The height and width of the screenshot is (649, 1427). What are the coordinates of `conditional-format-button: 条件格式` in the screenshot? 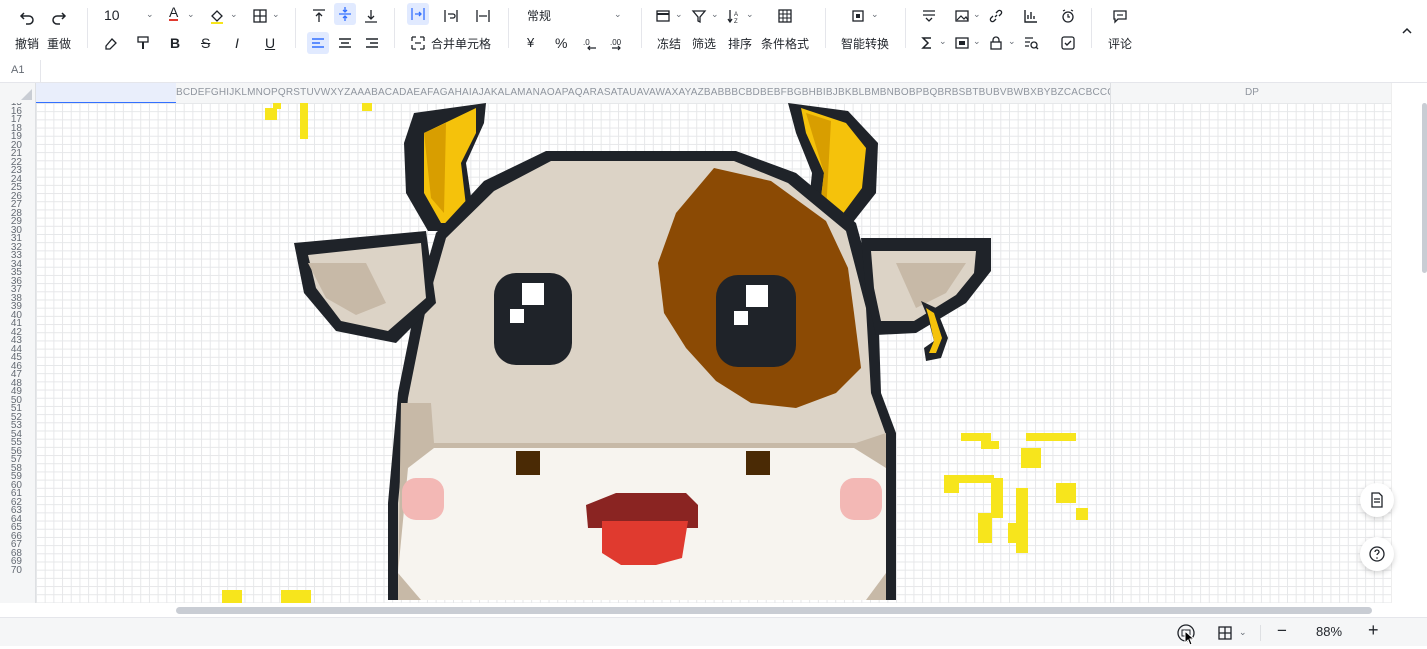 It's located at (785, 43).